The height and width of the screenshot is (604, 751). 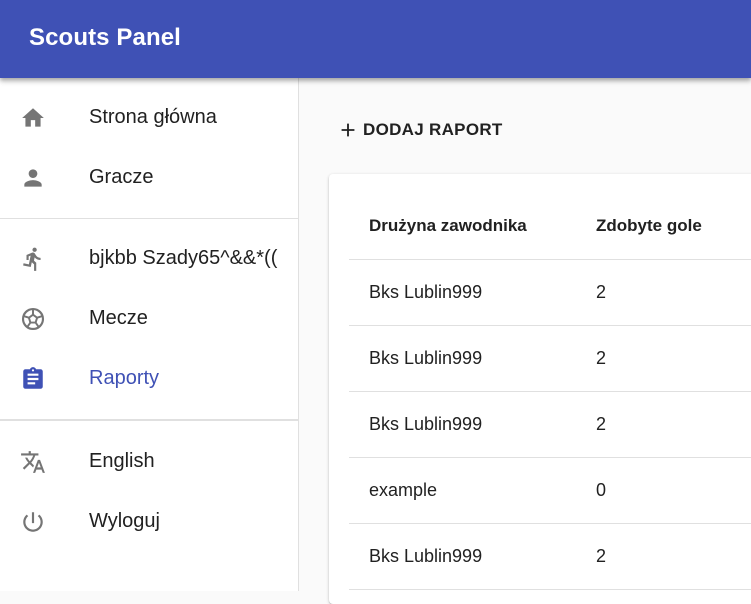 What do you see at coordinates (33, 259) in the screenshot?
I see `running-person-icon` at bounding box center [33, 259].